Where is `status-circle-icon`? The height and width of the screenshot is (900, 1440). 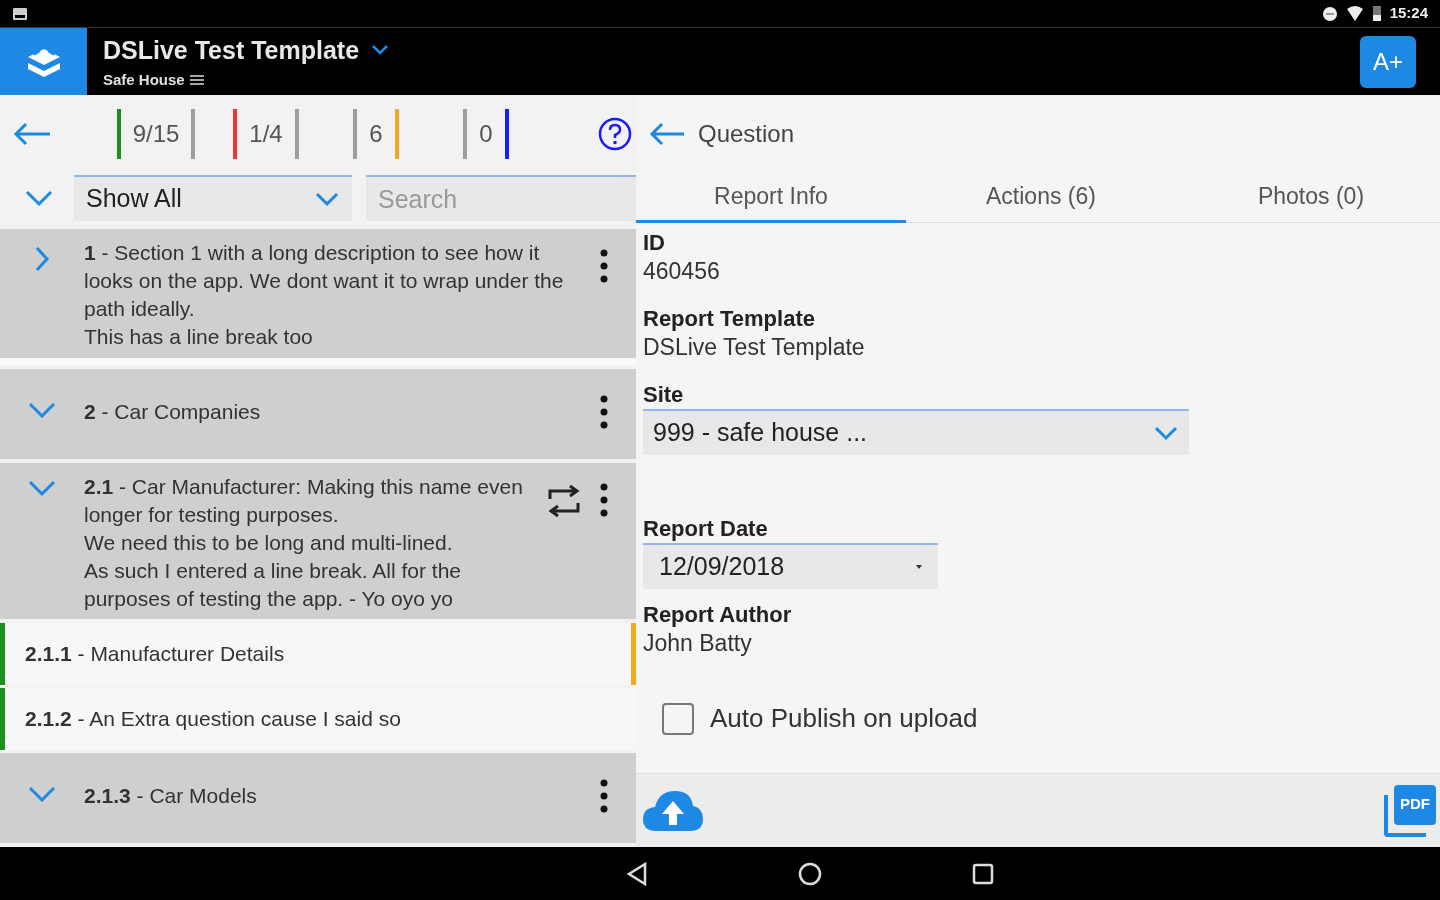 status-circle-icon is located at coordinates (1329, 13).